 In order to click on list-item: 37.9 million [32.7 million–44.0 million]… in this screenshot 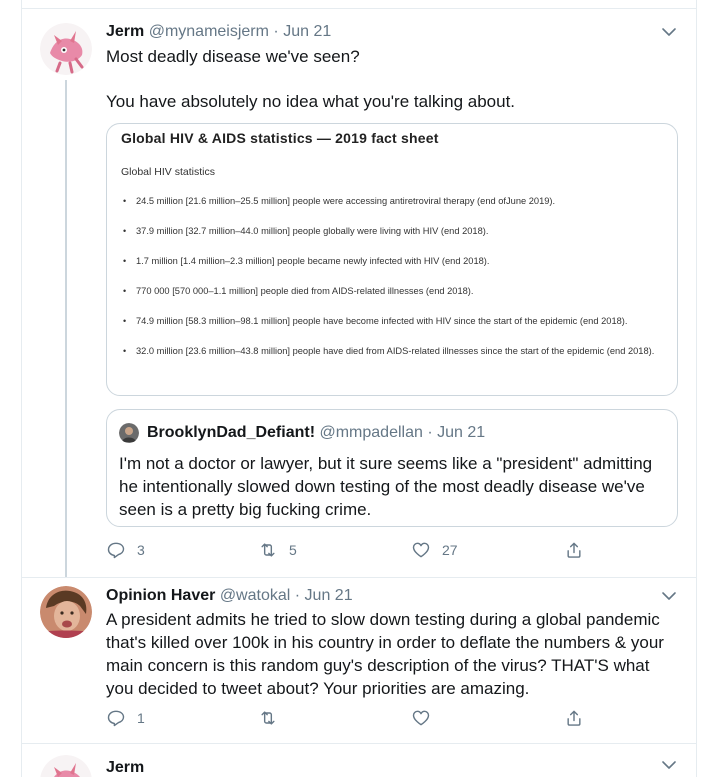, I will do `click(391, 231)`.